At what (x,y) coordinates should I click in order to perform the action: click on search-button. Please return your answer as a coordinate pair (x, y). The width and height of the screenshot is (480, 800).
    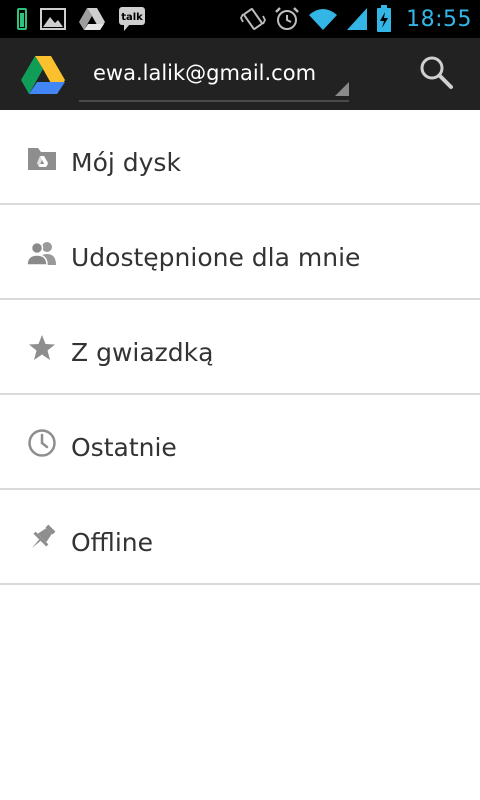
    Looking at the image, I should click on (436, 74).